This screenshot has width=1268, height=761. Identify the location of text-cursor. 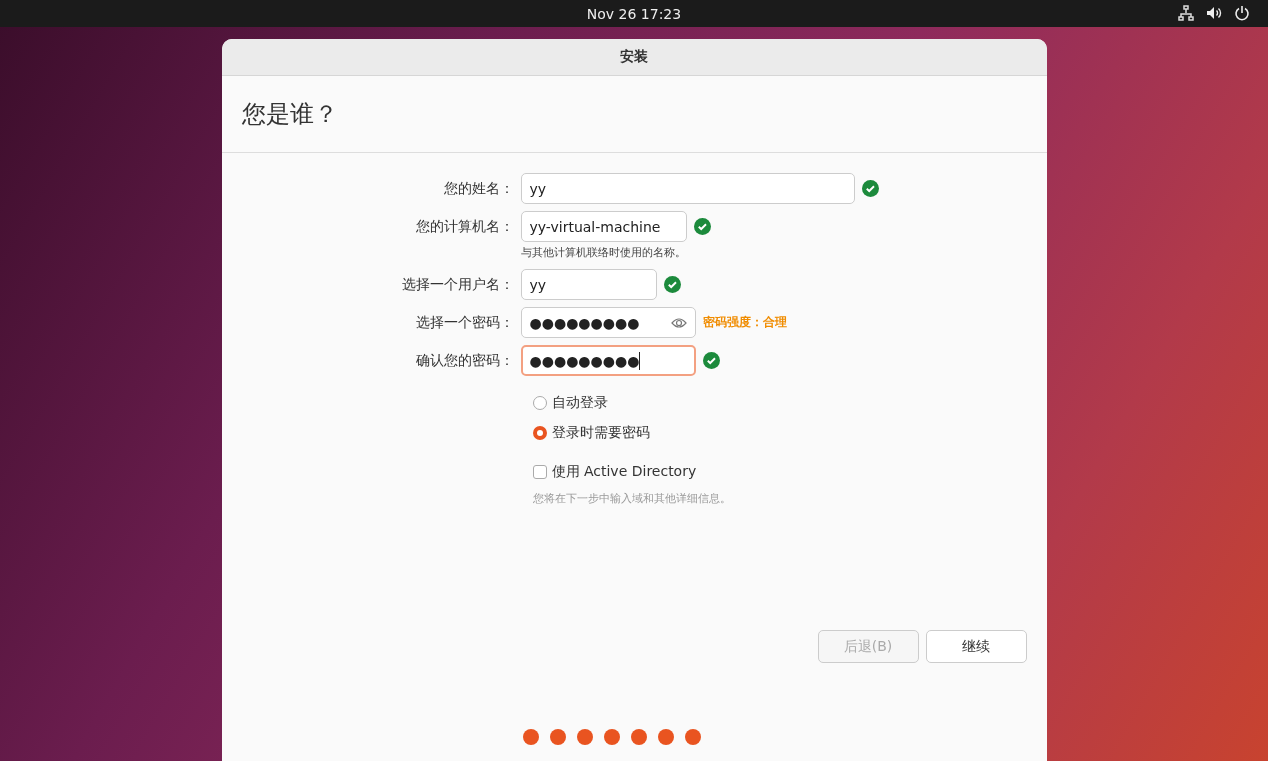
(640, 360).